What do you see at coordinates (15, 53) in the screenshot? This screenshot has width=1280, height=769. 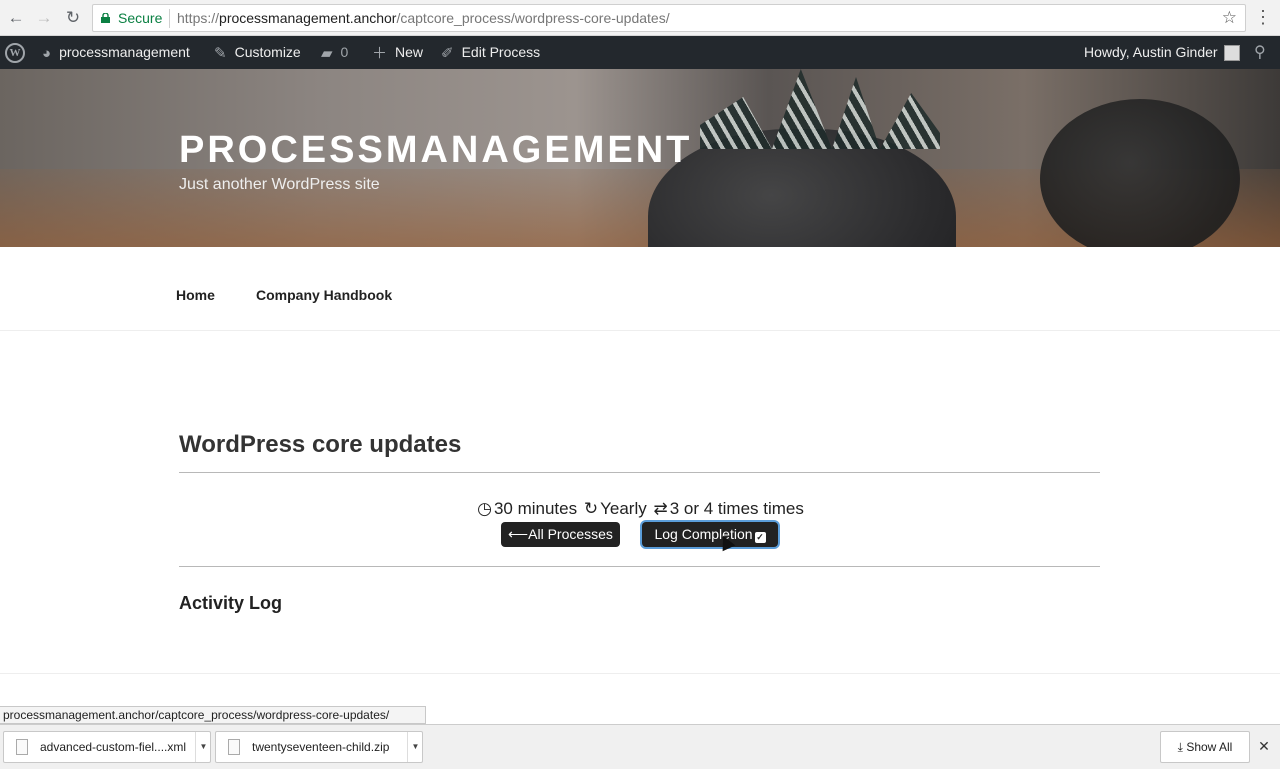 I see `wordpress-logo-icon: W` at bounding box center [15, 53].